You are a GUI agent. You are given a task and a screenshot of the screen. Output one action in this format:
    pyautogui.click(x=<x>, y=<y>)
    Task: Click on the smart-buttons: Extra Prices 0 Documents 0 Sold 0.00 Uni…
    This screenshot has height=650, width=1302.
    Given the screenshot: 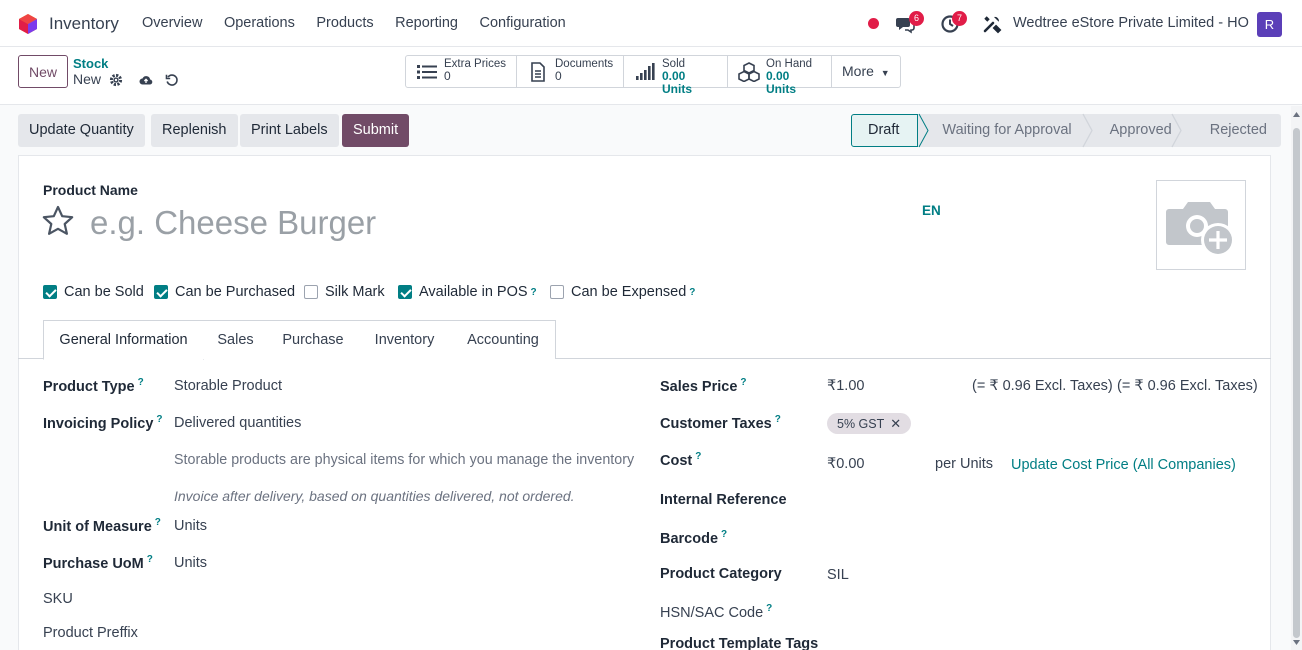 What is the action you would take?
    pyautogui.click(x=653, y=75)
    